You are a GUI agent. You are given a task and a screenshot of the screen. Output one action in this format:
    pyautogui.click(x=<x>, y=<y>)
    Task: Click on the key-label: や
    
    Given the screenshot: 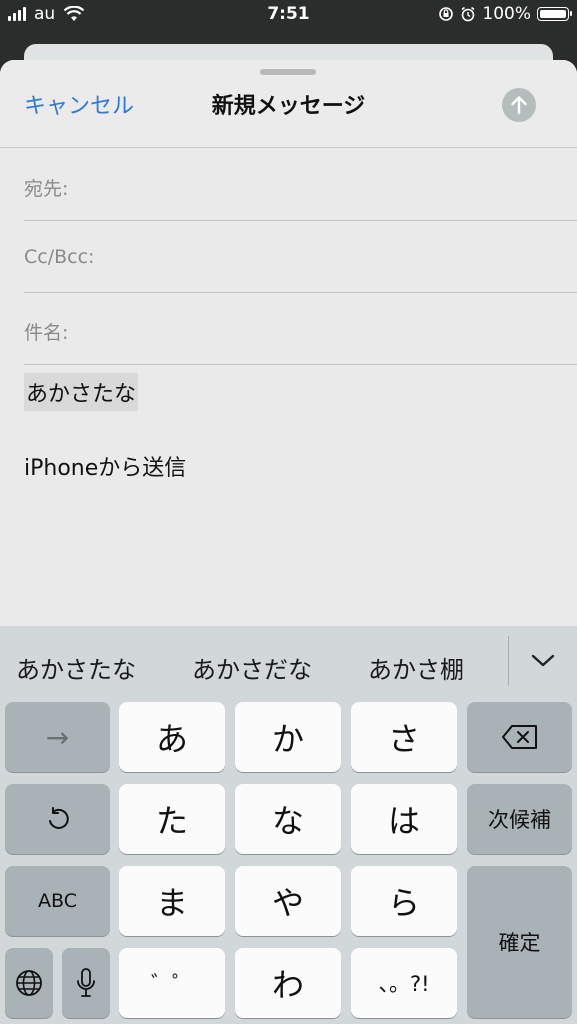 What is the action you would take?
    pyautogui.click(x=287, y=903)
    